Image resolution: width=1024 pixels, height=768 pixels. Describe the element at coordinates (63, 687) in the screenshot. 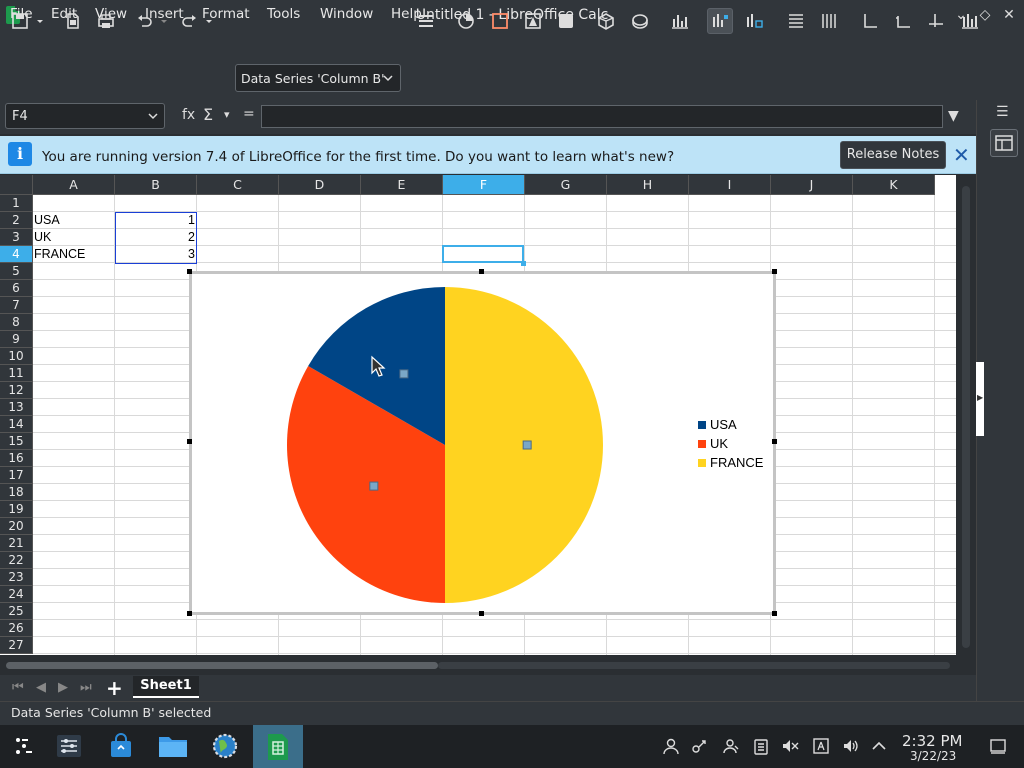

I see `next-sheet-icon: ▶` at that location.